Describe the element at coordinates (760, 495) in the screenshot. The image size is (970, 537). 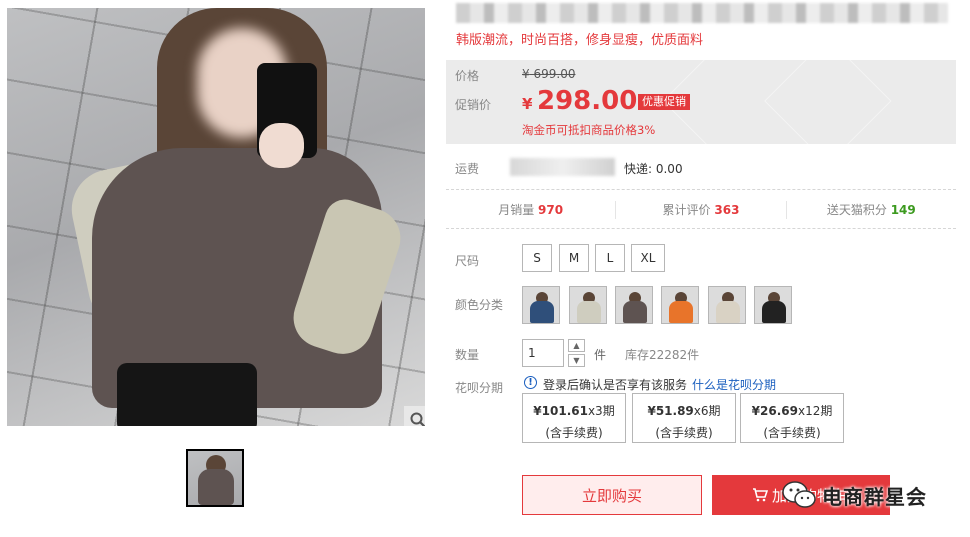
I see `cart-icon` at that location.